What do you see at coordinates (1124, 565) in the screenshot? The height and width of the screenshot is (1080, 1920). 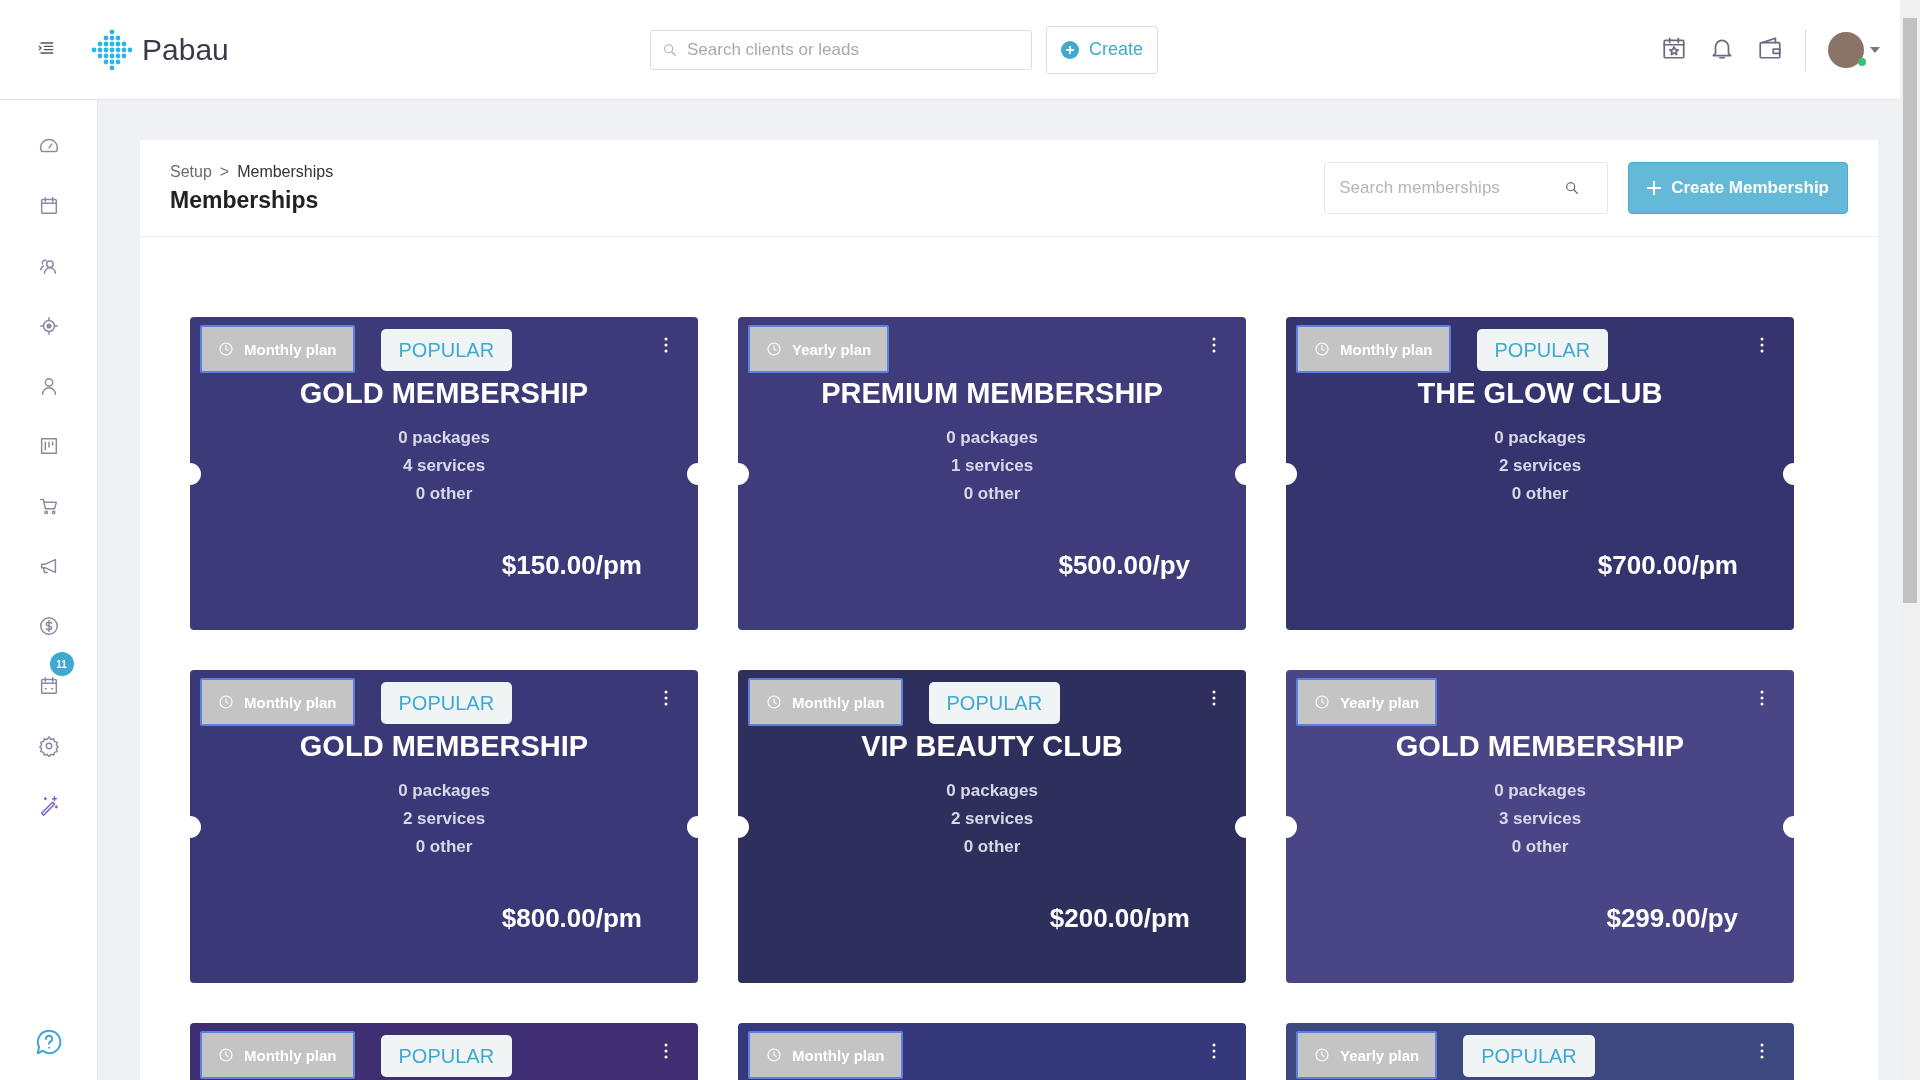 I see `membership-price: $500.00/py` at bounding box center [1124, 565].